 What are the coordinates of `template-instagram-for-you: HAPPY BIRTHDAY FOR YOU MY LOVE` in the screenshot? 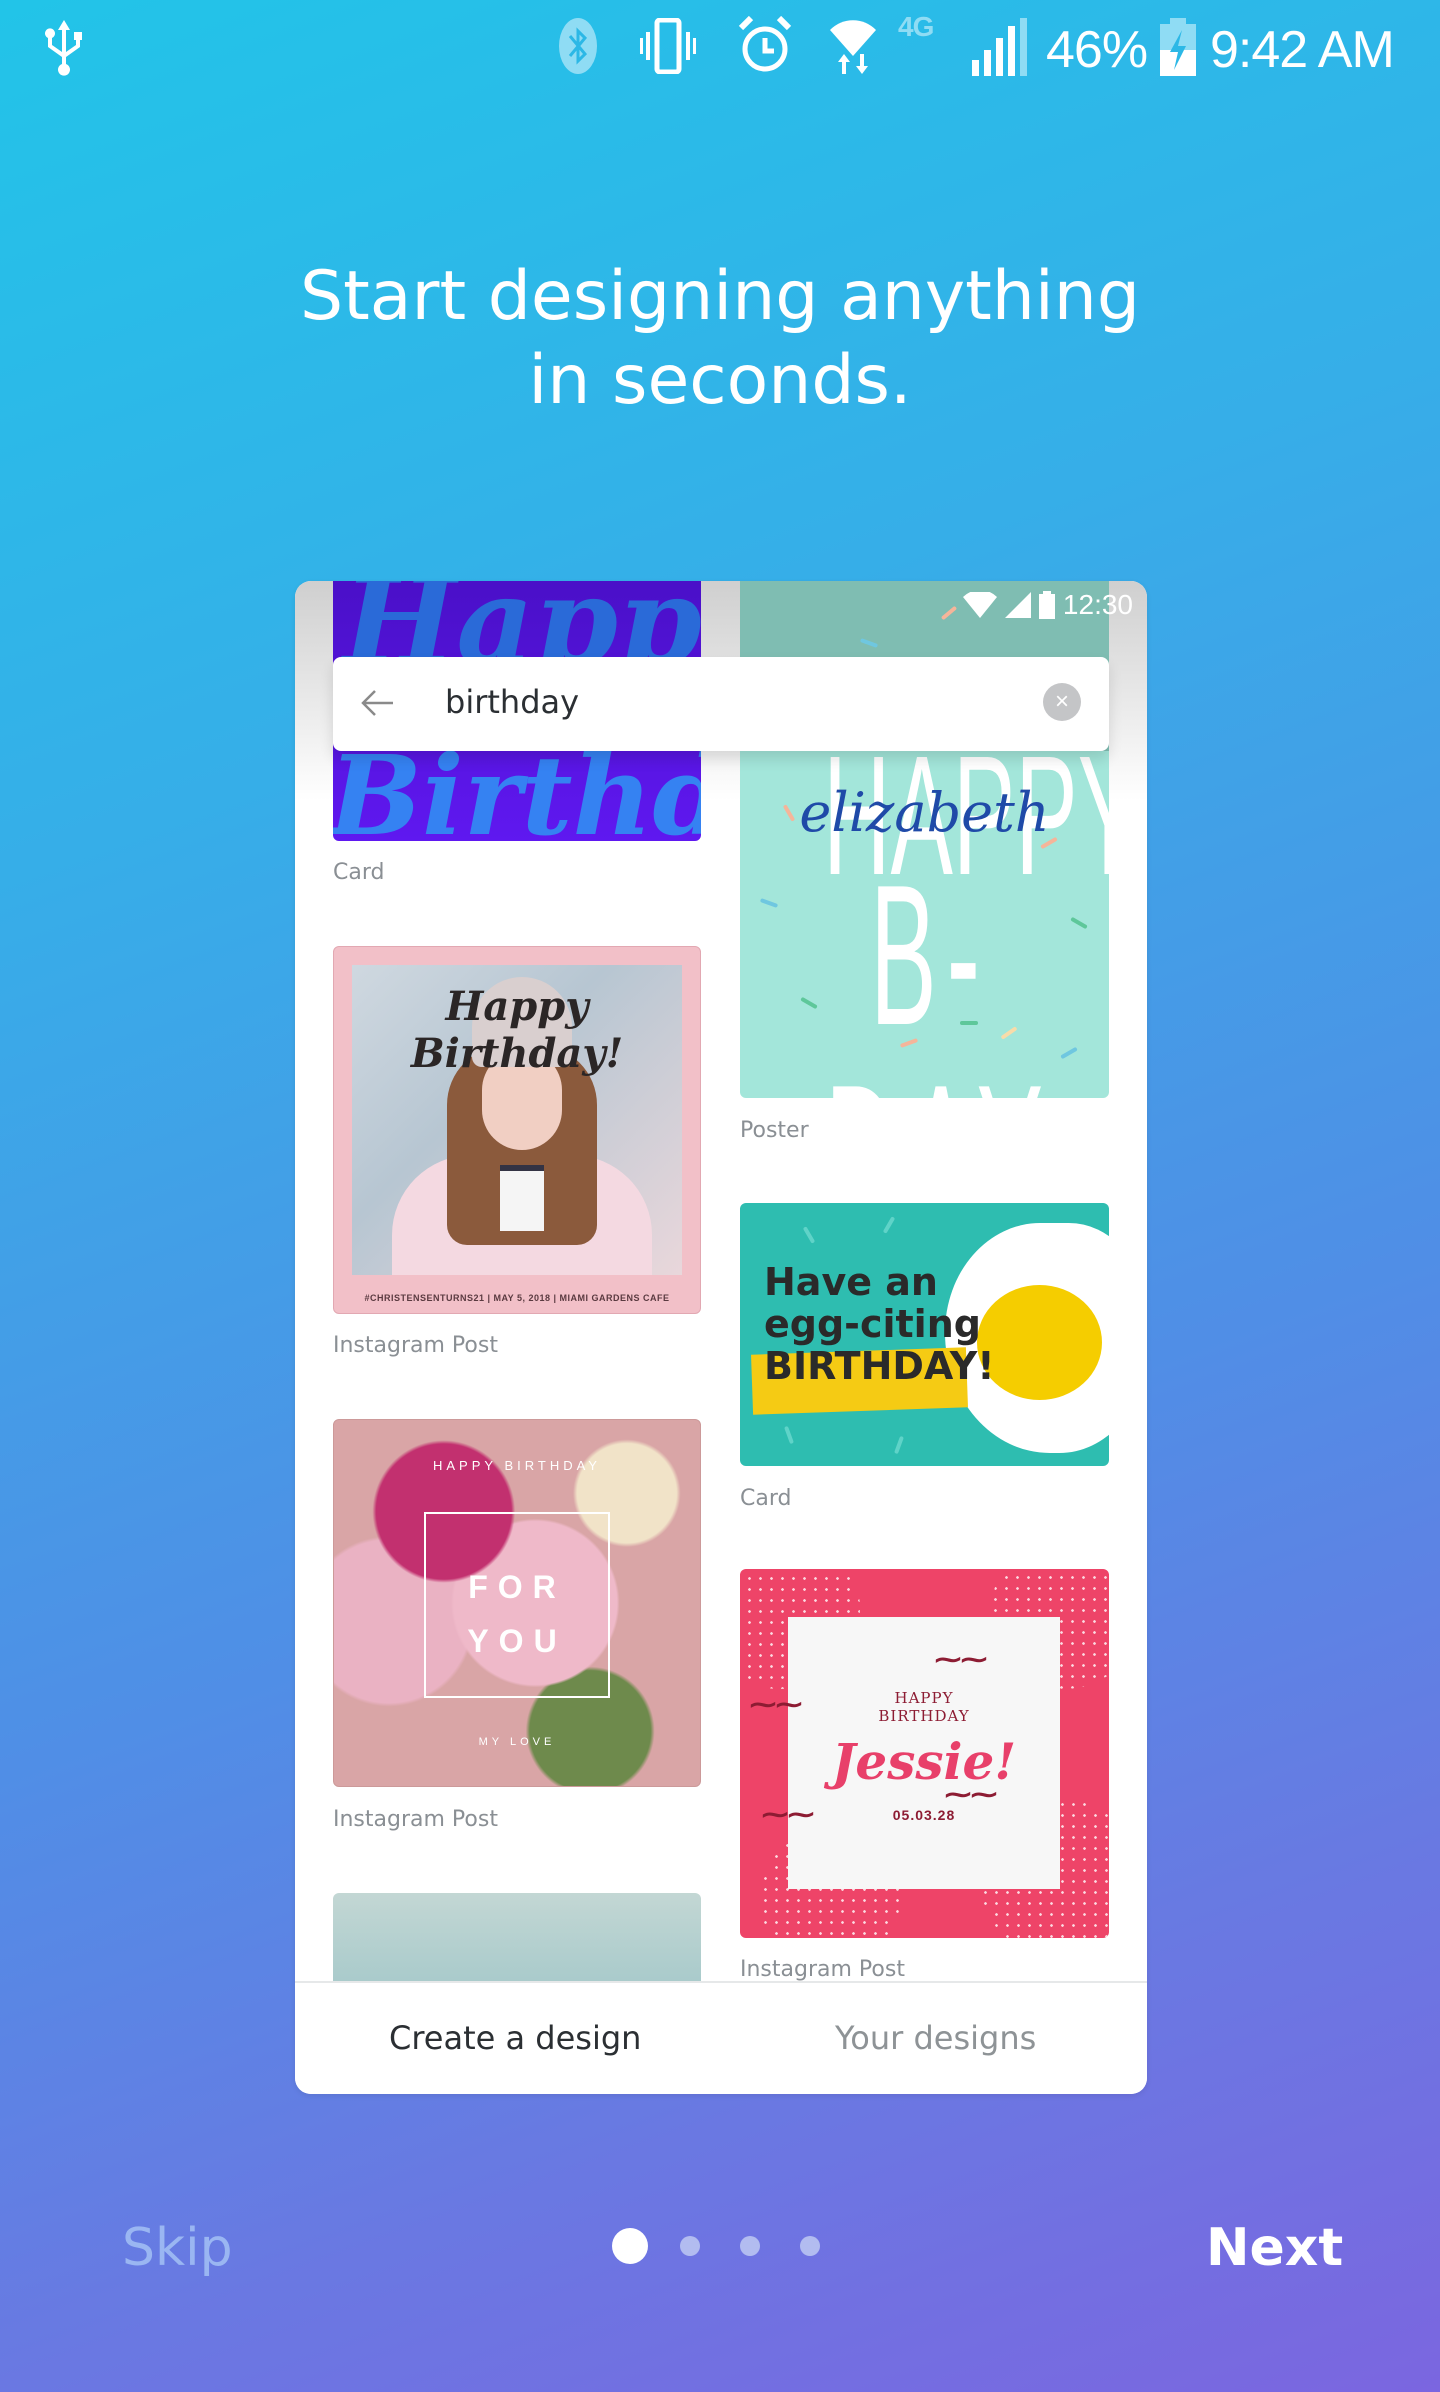 It's located at (517, 1603).